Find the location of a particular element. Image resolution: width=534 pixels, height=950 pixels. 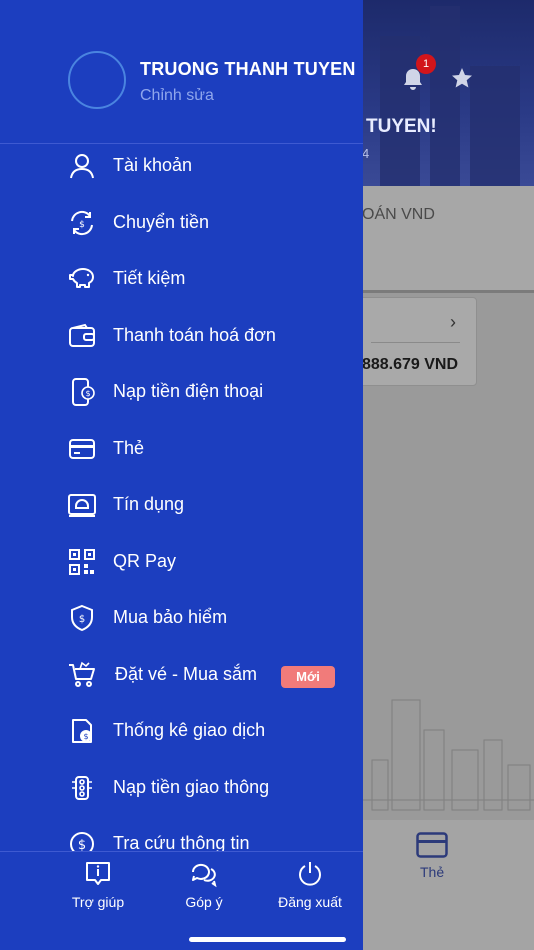

balance-amount: 888.679 VND is located at coordinates (409, 364).